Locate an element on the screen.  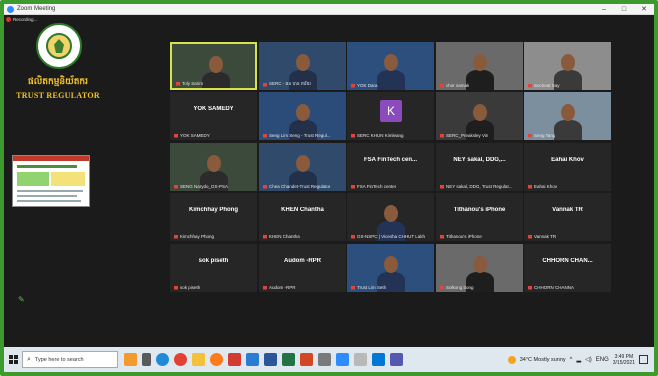
search-icon: ⌕ is located at coordinates (29, 359).